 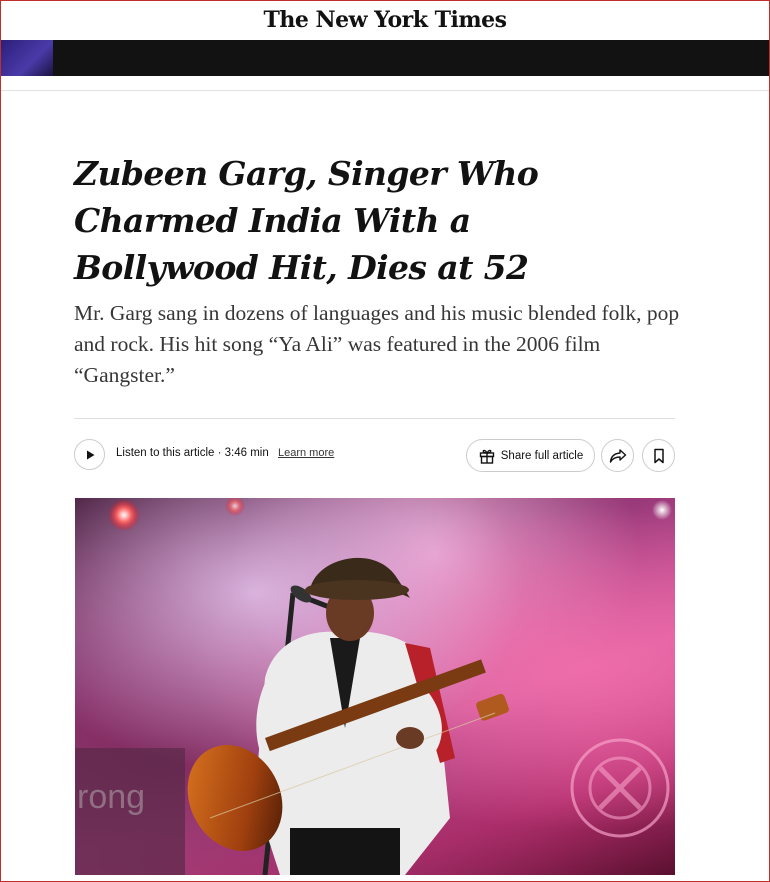 I want to click on summary-divider, so click(x=374, y=418).